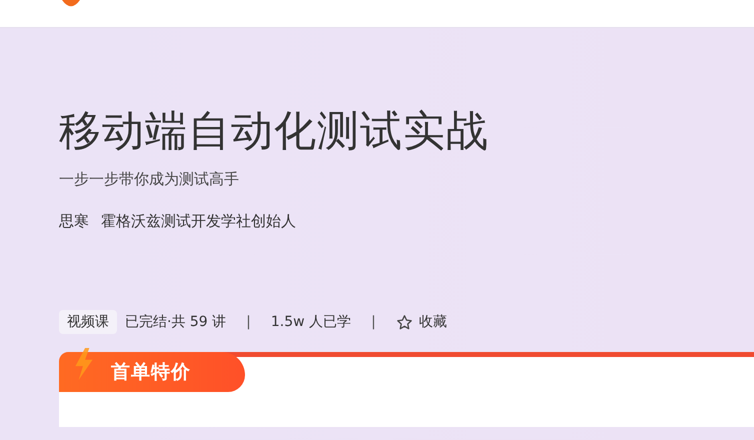  What do you see at coordinates (198, 221) in the screenshot?
I see `author-title: 霍格沃兹测试开发学社创始人` at bounding box center [198, 221].